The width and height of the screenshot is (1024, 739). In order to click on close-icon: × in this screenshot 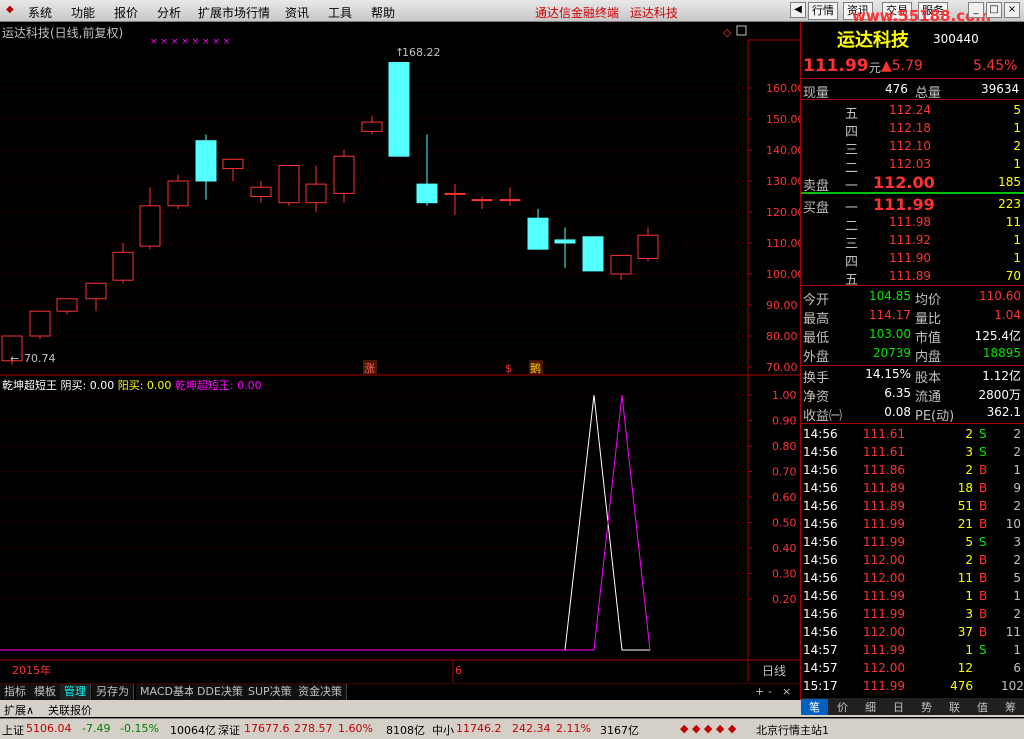, I will do `click(1012, 10)`.